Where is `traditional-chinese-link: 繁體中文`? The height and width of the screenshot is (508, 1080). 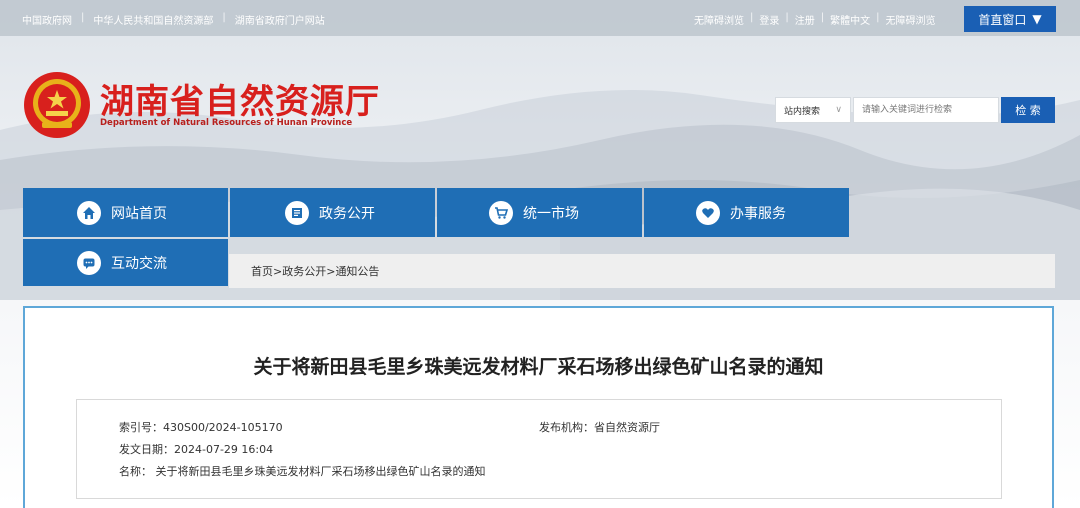 traditional-chinese-link: 繁體中文 is located at coordinates (850, 19).